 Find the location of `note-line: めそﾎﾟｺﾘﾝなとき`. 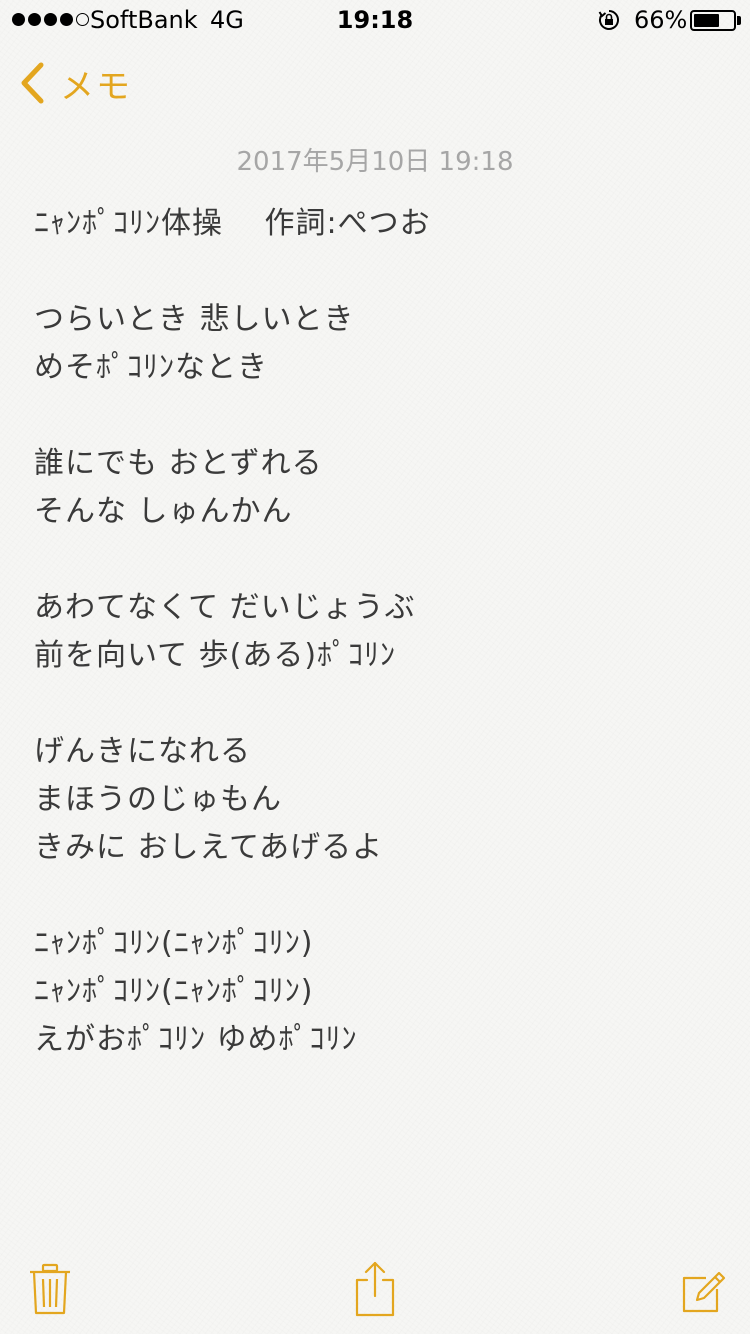

note-line: めそﾎﾟｺﾘﾝなとき is located at coordinates (151, 367).